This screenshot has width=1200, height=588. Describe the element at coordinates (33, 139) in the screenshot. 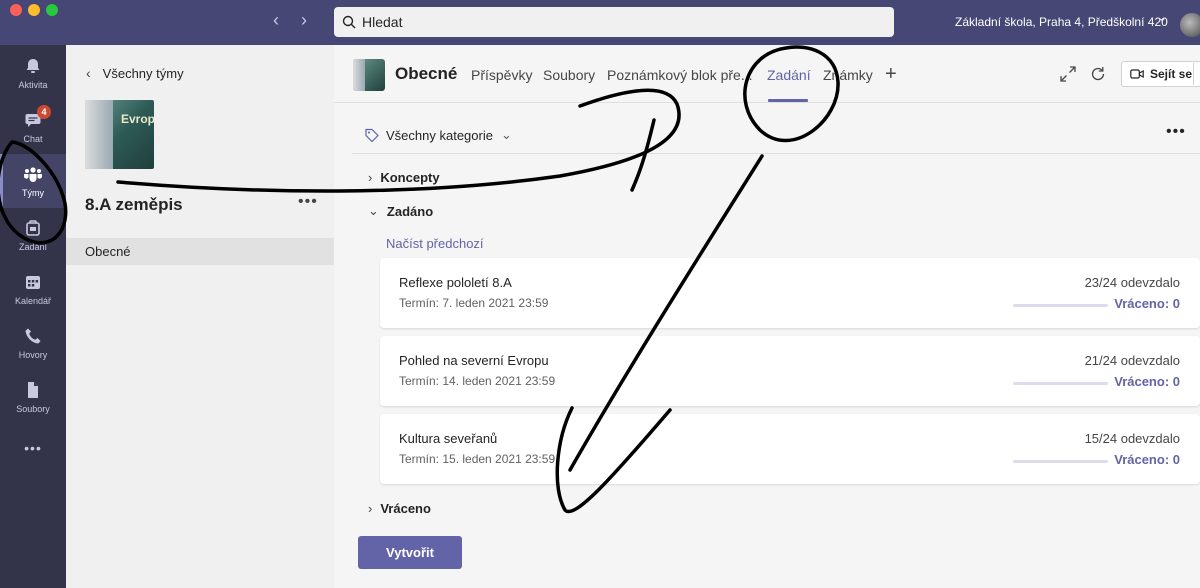

I see `appbar-item-label: Chat` at that location.